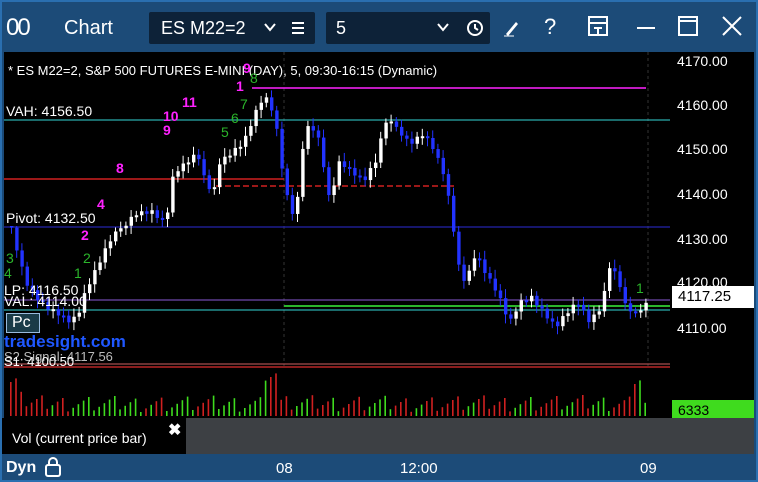 This screenshot has height=482, width=758. Describe the element at coordinates (101, 204) in the screenshot. I see `count-label: 4` at that location.